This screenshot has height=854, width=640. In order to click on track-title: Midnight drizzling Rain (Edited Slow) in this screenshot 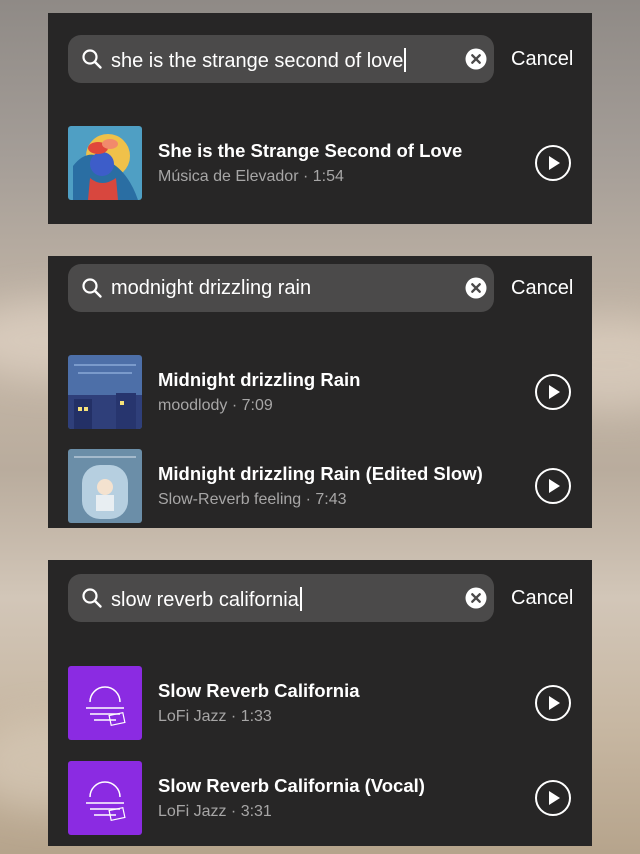, I will do `click(320, 473)`.